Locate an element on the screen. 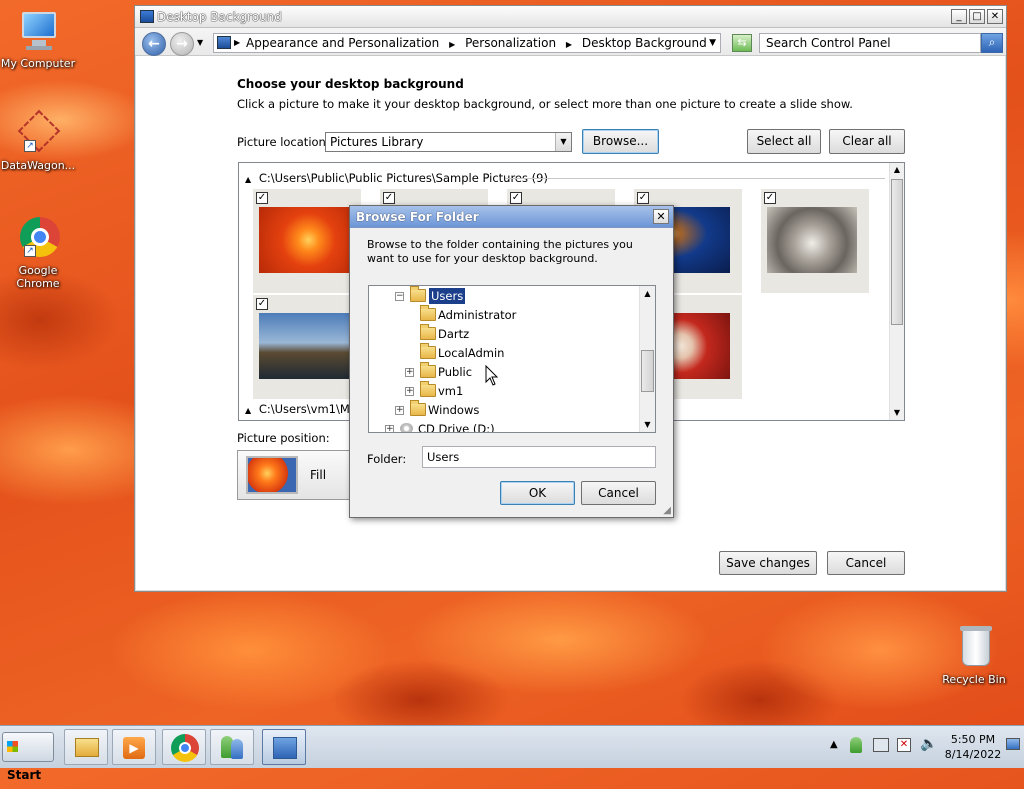 This screenshot has width=1024, height=789. taskbar-users is located at coordinates (232, 747).